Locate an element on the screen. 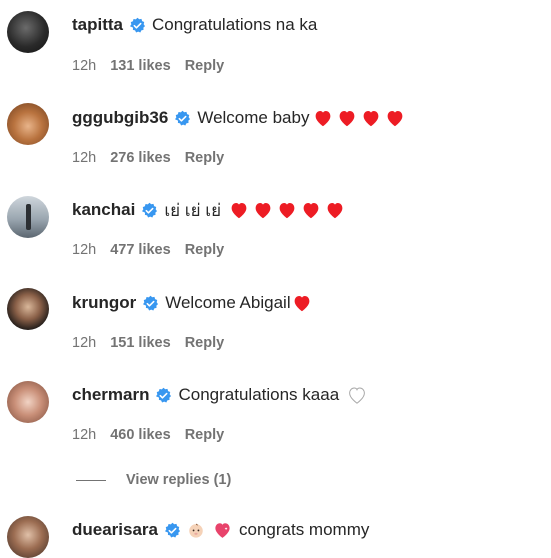 Image resolution: width=551 pixels, height=558 pixels. sparkling-heart-icon is located at coordinates (222, 530).